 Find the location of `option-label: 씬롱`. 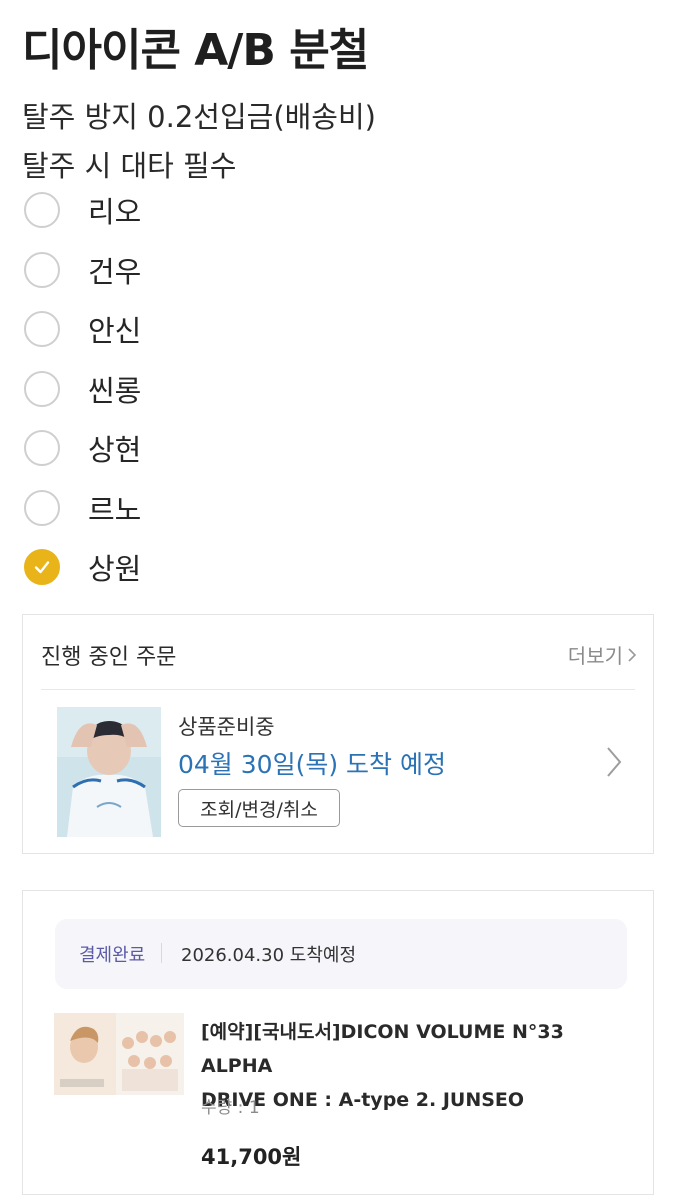

option-label: 씬롱 is located at coordinates (115, 391).